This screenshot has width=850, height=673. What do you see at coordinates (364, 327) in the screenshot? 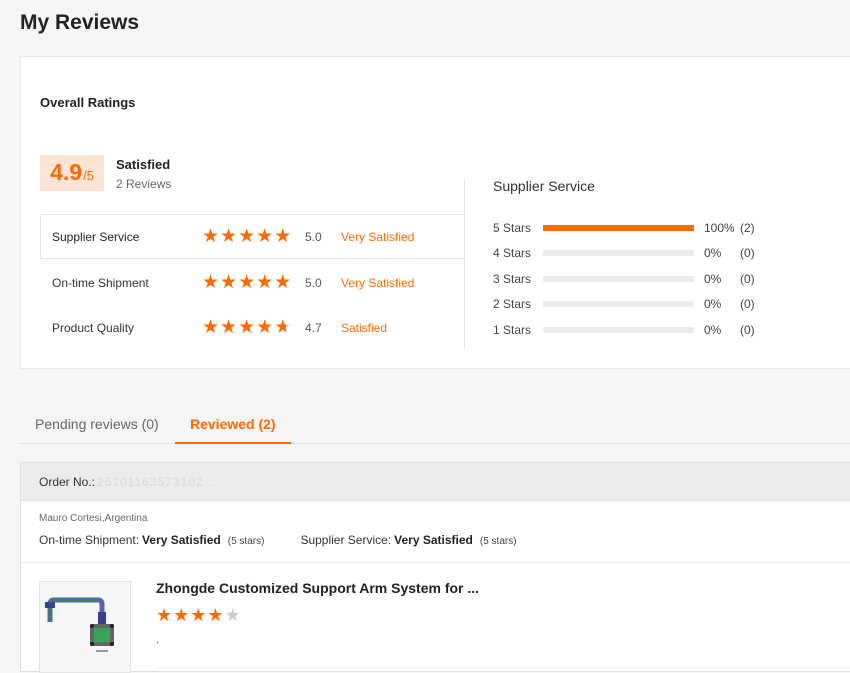
I see `category-desc: Satisfied` at bounding box center [364, 327].